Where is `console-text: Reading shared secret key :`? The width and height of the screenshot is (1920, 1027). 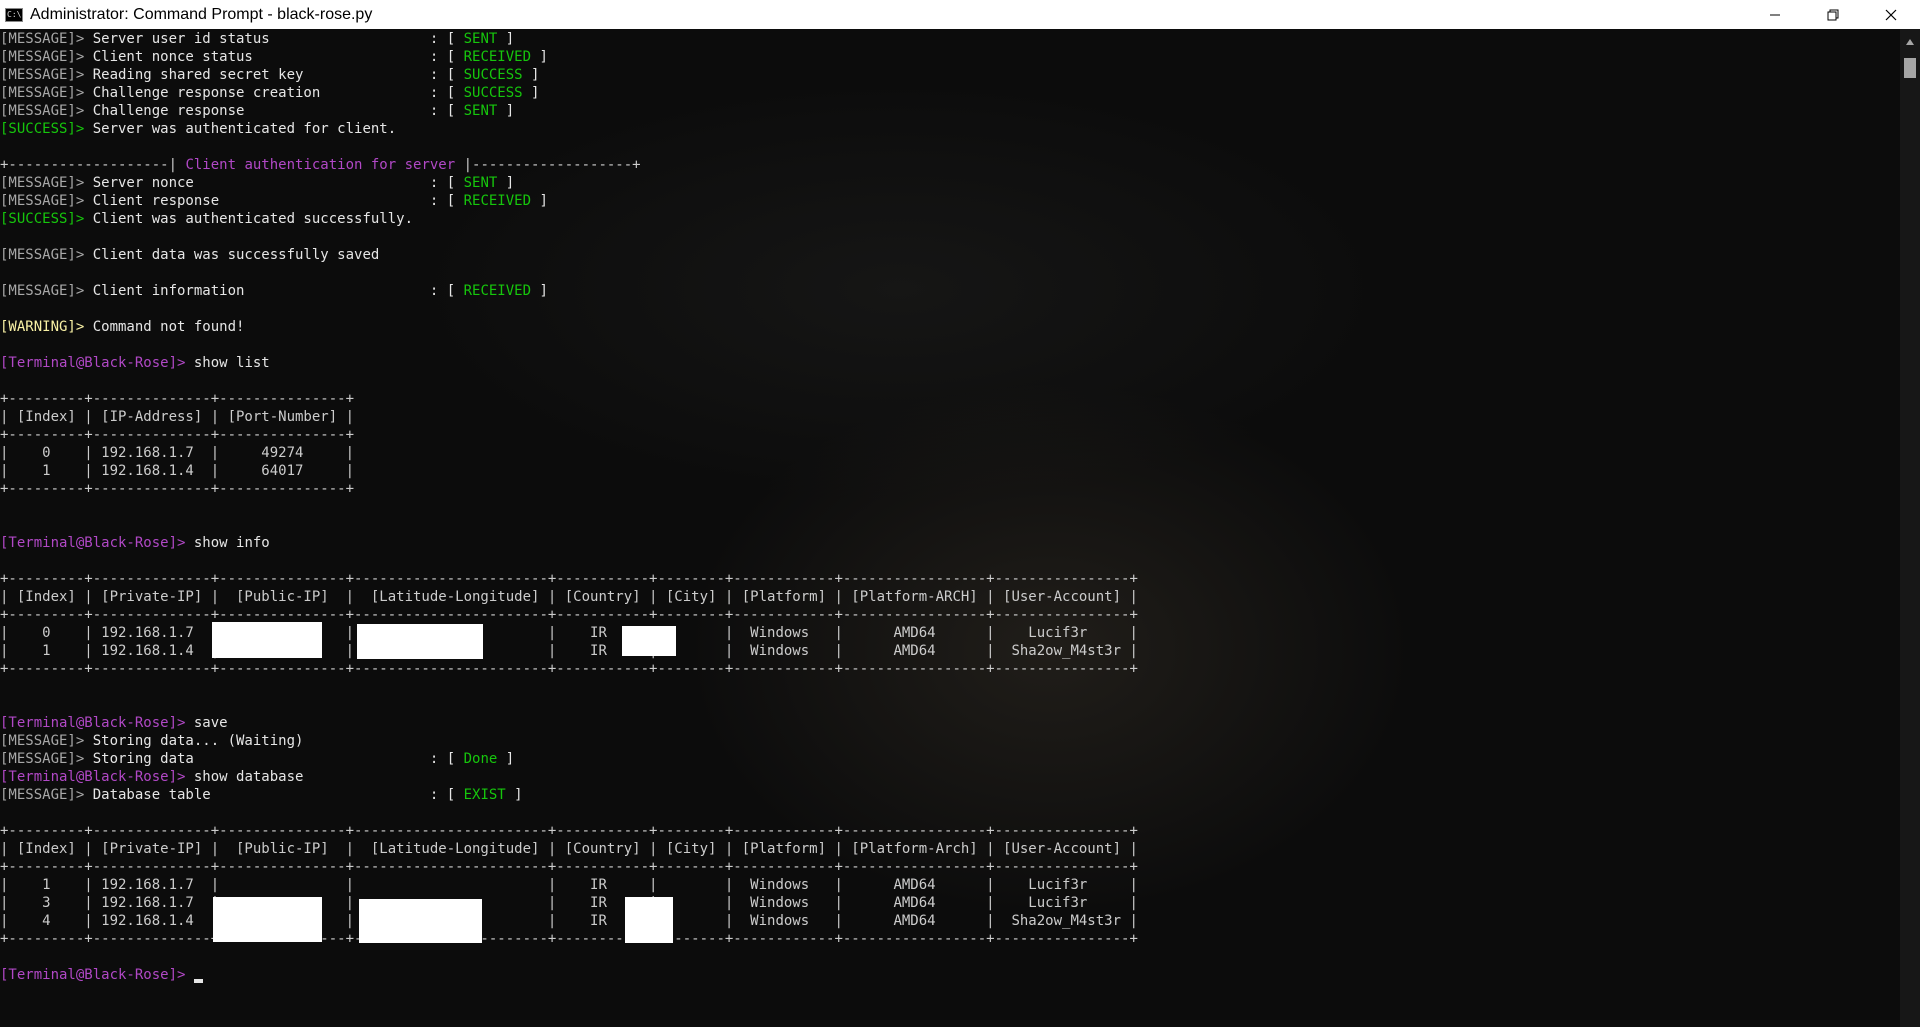 console-text: Reading shared secret key : is located at coordinates (269, 75).